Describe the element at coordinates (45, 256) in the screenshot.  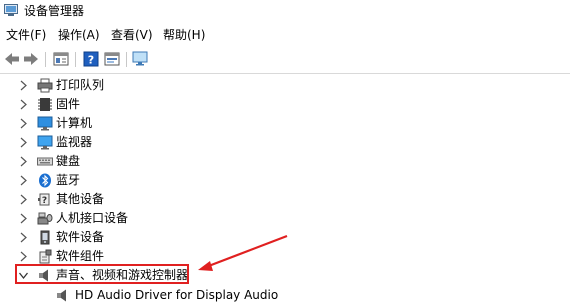
I see `software-component-icon` at that location.